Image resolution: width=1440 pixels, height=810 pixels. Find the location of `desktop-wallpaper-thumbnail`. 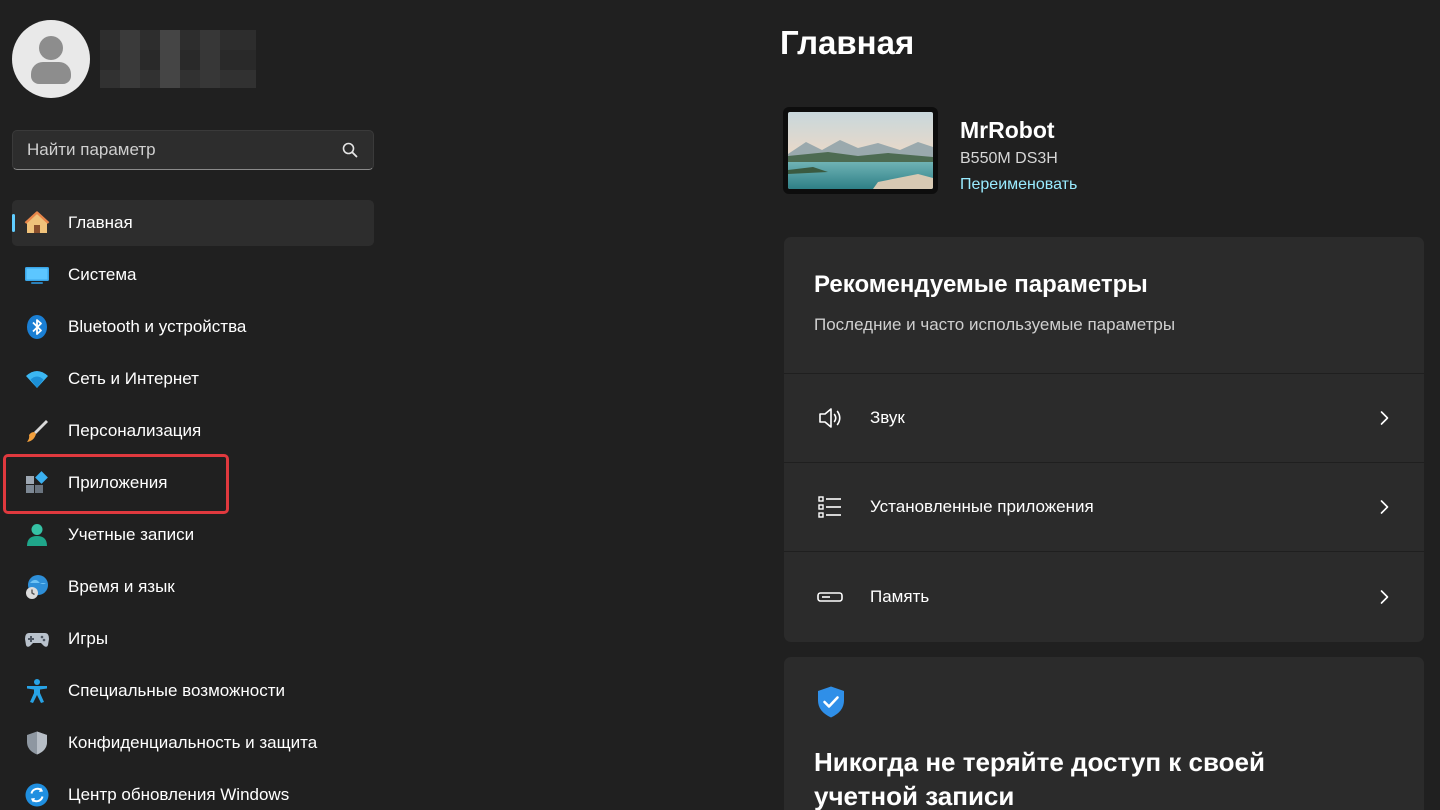

desktop-wallpaper-thumbnail is located at coordinates (860, 150).